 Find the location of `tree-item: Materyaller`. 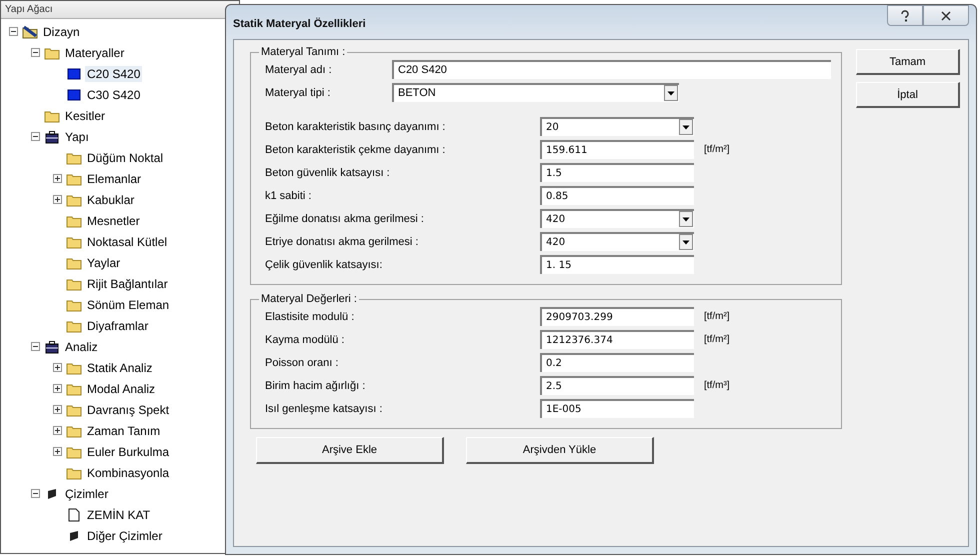

tree-item: Materyaller is located at coordinates (94, 52).